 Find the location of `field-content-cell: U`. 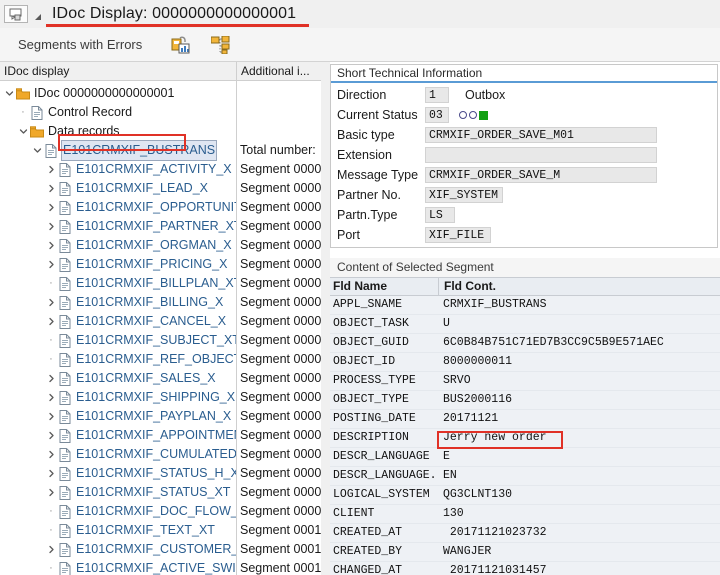

field-content-cell: U is located at coordinates (579, 324).